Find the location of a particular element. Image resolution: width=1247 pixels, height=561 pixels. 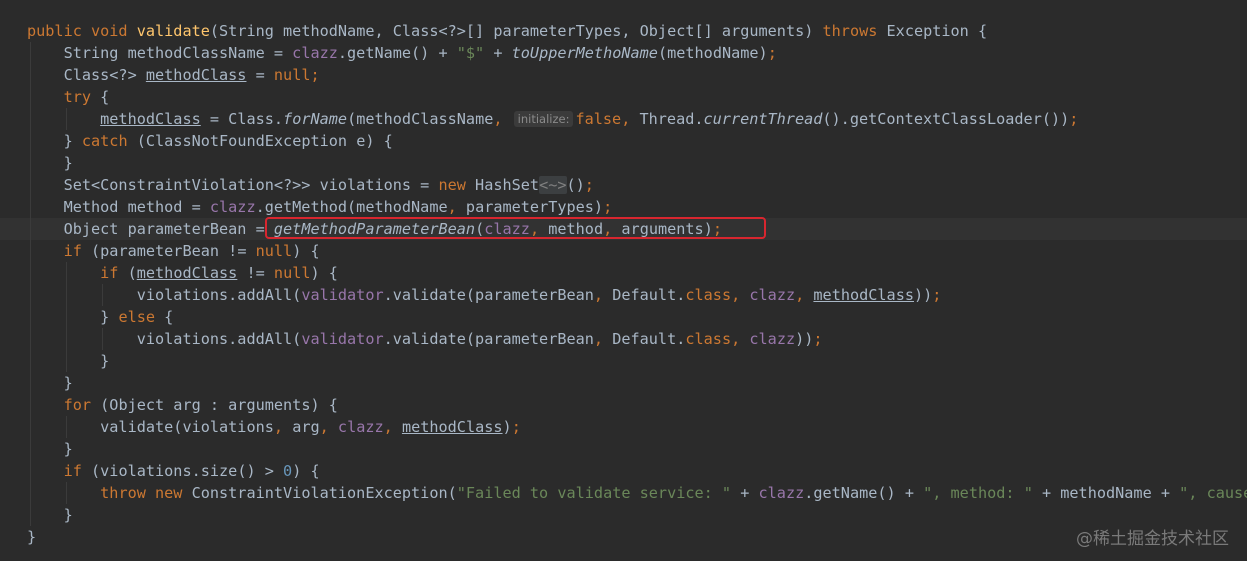

code-token: + is located at coordinates (745, 493).